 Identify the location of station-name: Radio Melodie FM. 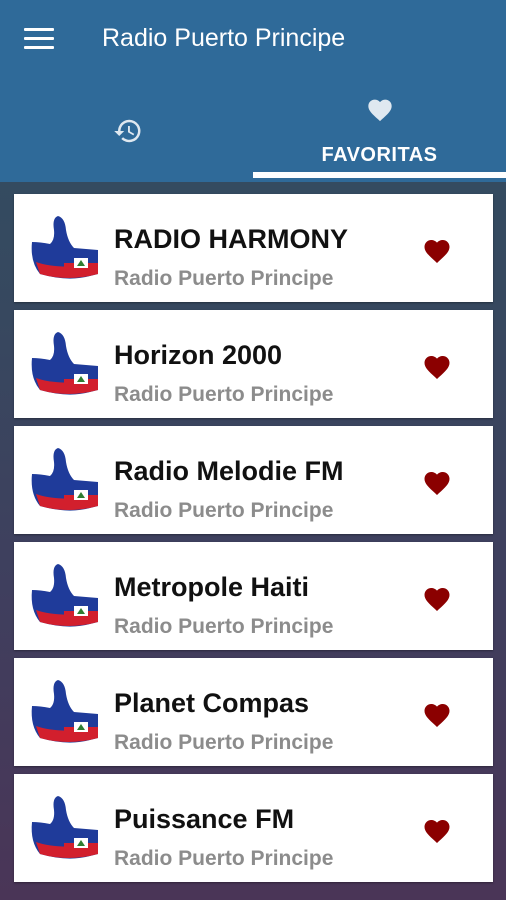
(229, 471).